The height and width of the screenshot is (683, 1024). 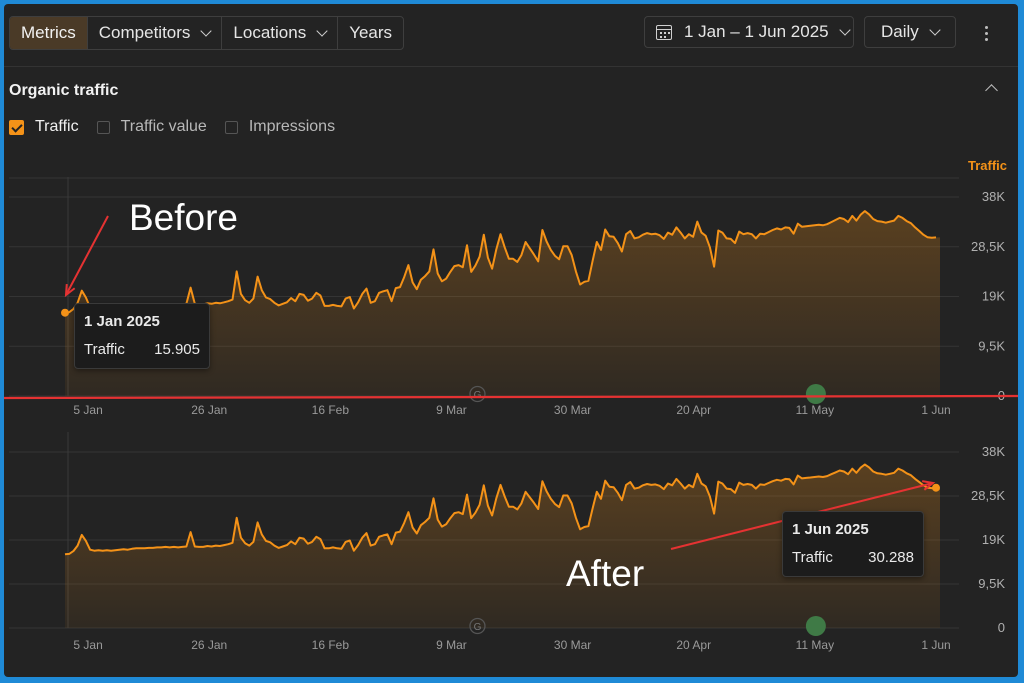 What do you see at coordinates (142, 336) in the screenshot?
I see `tooltip-start: 1 Jan 2025 Traffic 15.905` at bounding box center [142, 336].